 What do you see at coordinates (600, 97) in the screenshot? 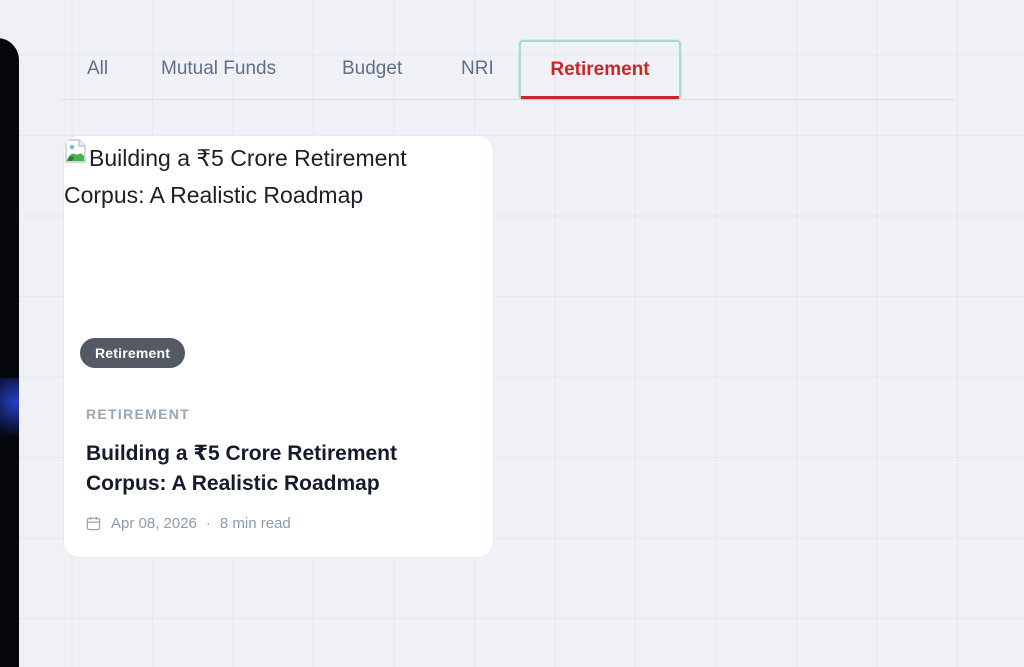
I see `active-tab-indicator` at bounding box center [600, 97].